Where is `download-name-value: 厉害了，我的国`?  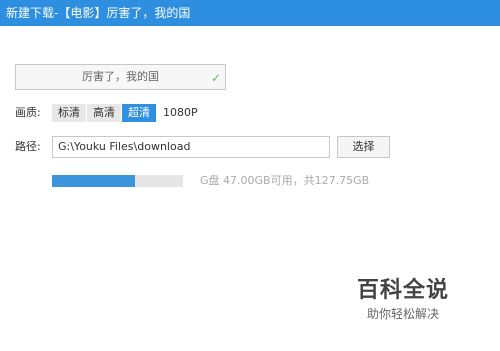 download-name-value: 厉害了，我的国 is located at coordinates (120, 76).